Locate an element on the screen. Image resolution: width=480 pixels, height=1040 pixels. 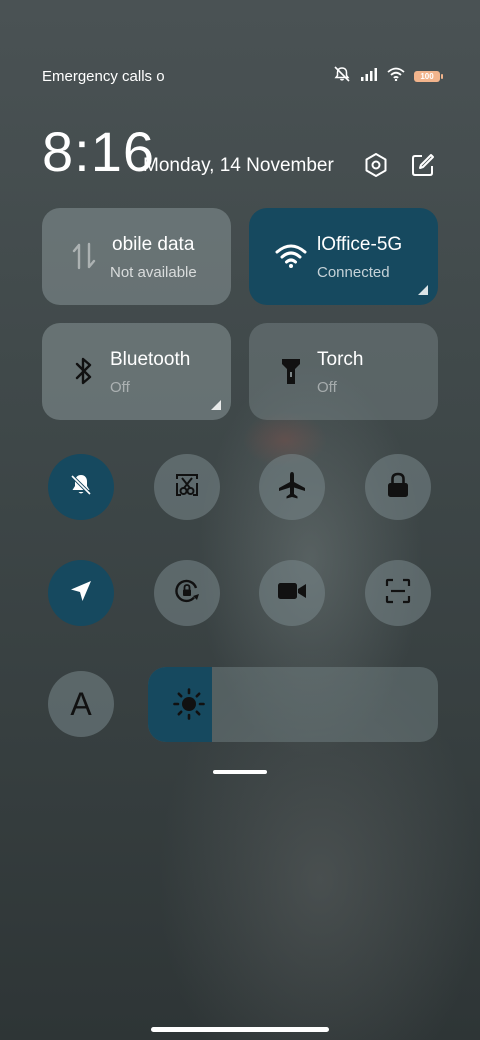
silent-toggle is located at coordinates (81, 487).